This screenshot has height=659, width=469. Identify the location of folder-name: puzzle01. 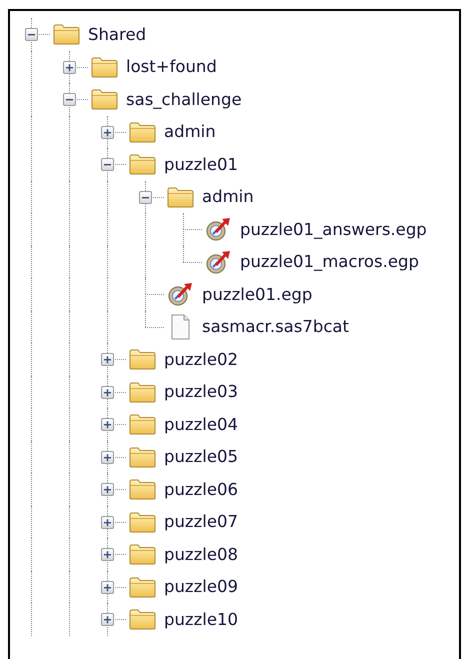
(201, 164).